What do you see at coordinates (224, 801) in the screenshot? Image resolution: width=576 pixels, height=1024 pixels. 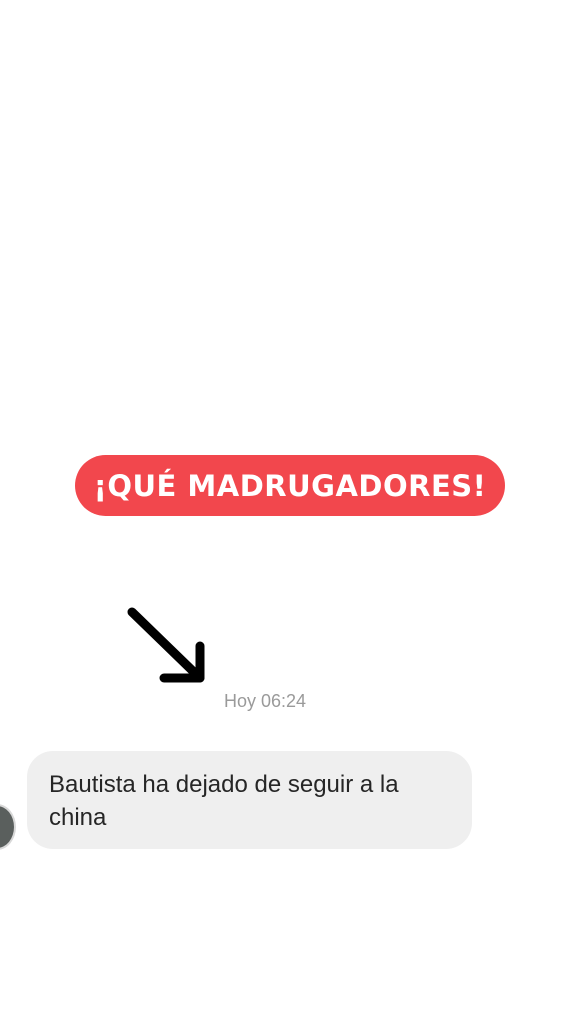 I see `message-text: Bautista ha dejado de seguir a la china` at bounding box center [224, 801].